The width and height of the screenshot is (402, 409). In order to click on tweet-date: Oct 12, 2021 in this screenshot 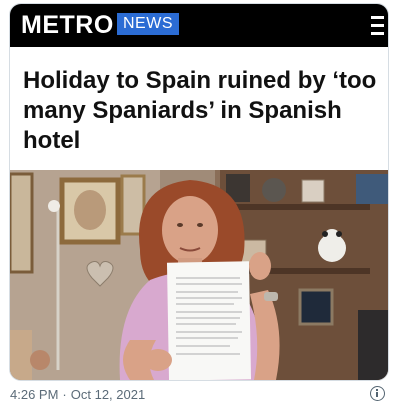, I will do `click(108, 394)`.